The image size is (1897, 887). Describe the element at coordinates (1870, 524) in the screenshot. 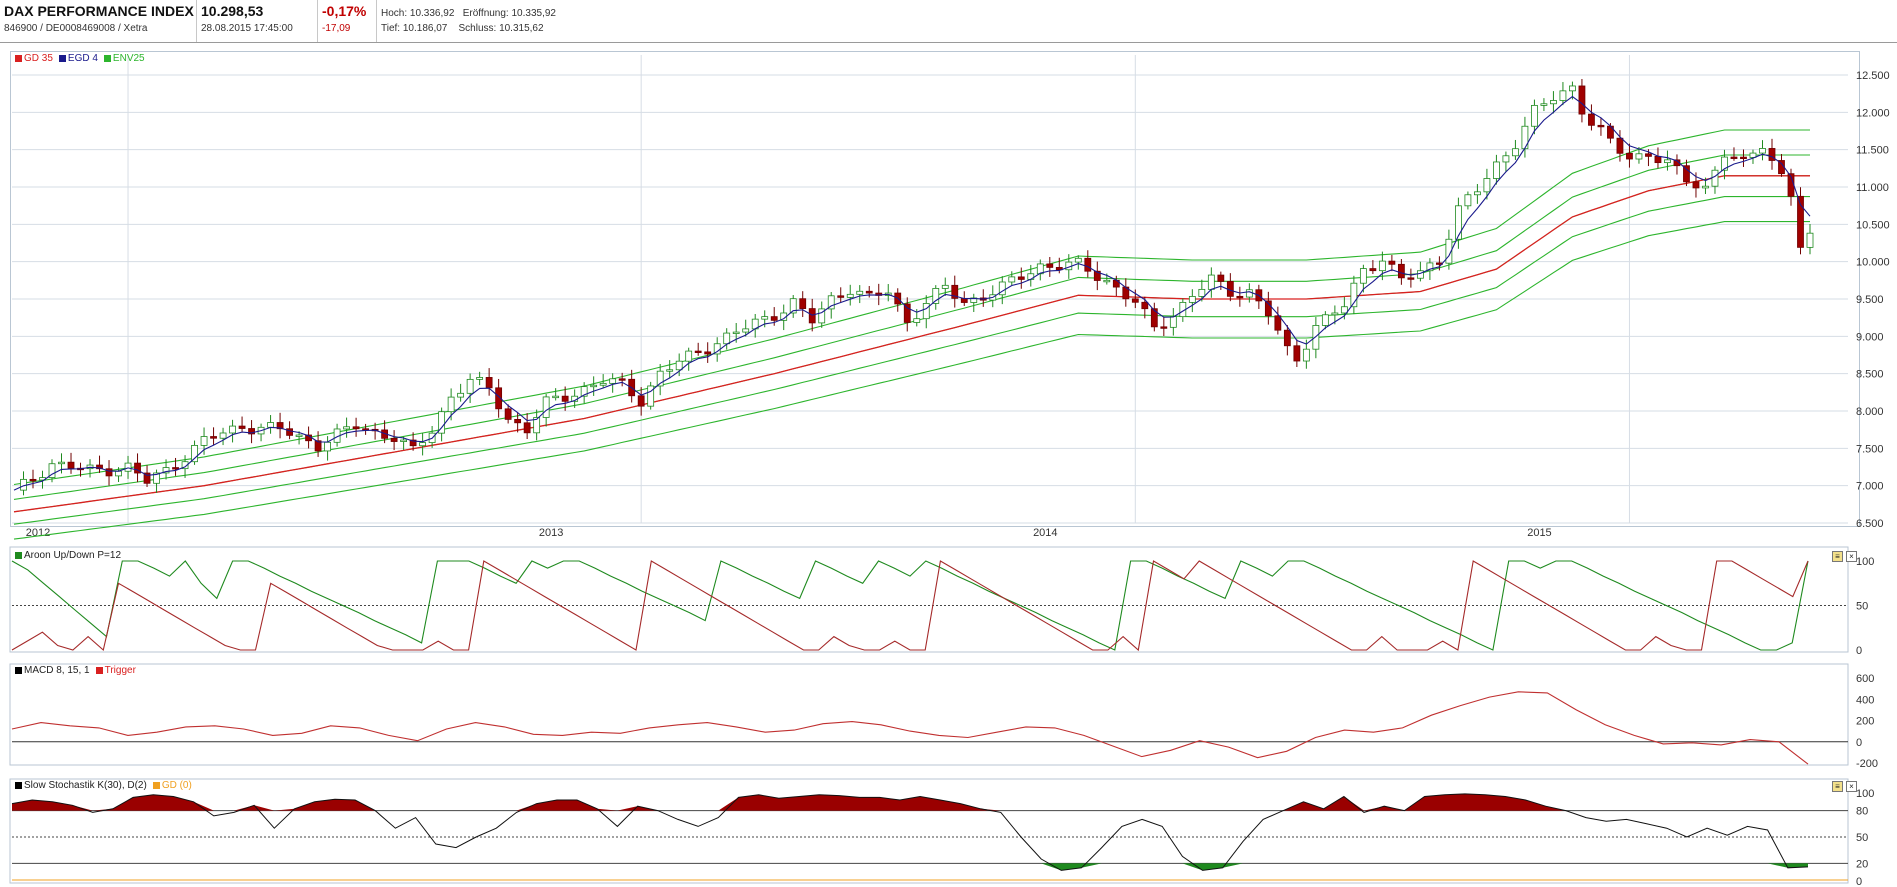

I see `price-y-tick: 6.500` at that location.